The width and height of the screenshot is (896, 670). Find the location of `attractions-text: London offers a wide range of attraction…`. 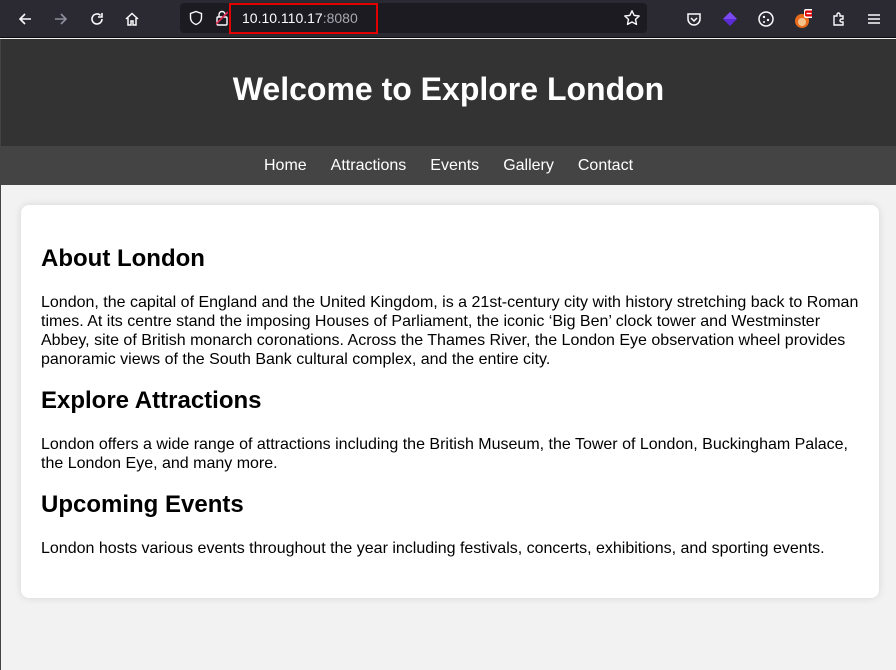

attractions-text: London offers a wide range of attraction… is located at coordinates (444, 454).